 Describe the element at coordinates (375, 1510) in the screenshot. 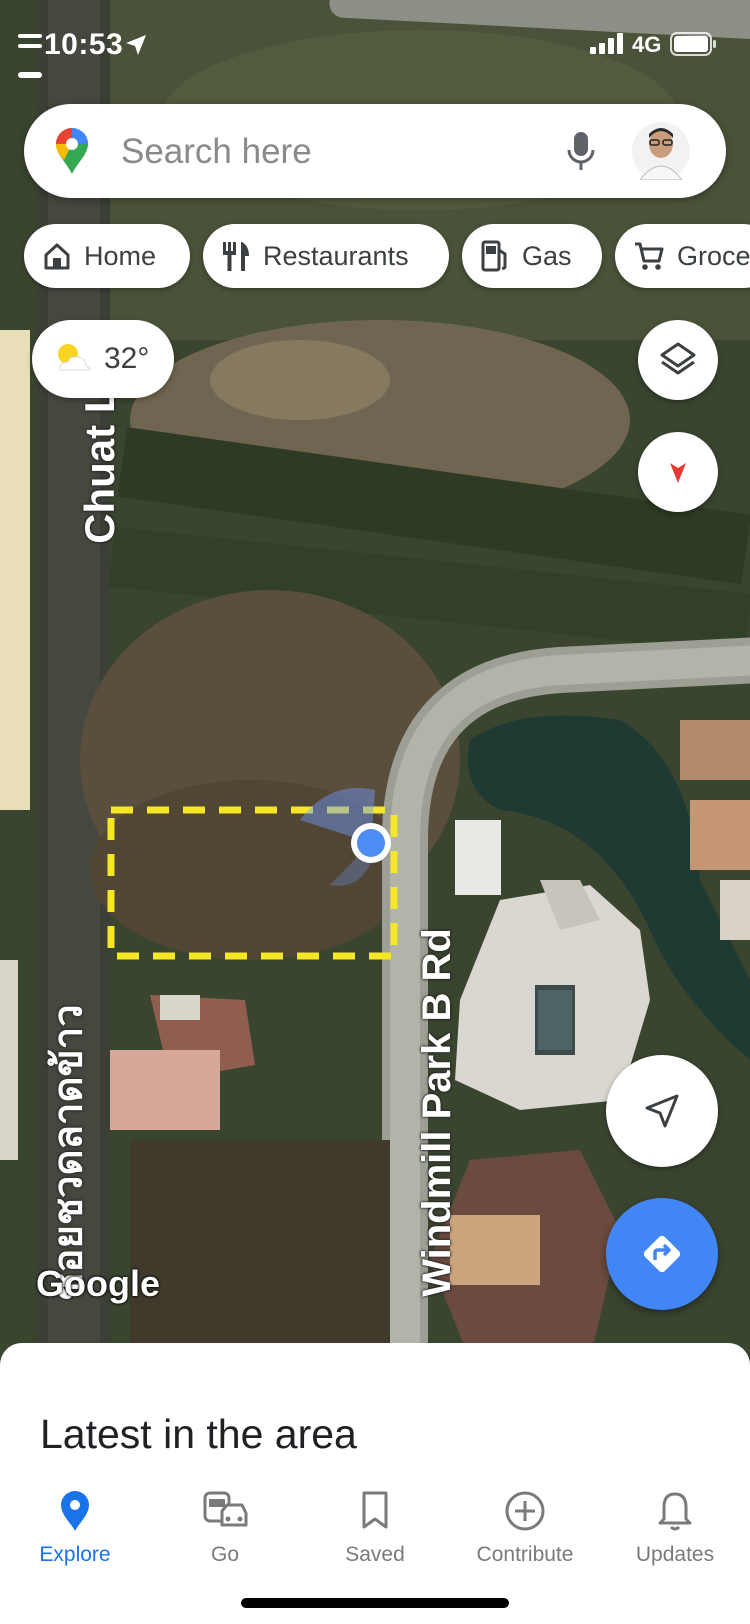

I see `bookmark-icon` at that location.